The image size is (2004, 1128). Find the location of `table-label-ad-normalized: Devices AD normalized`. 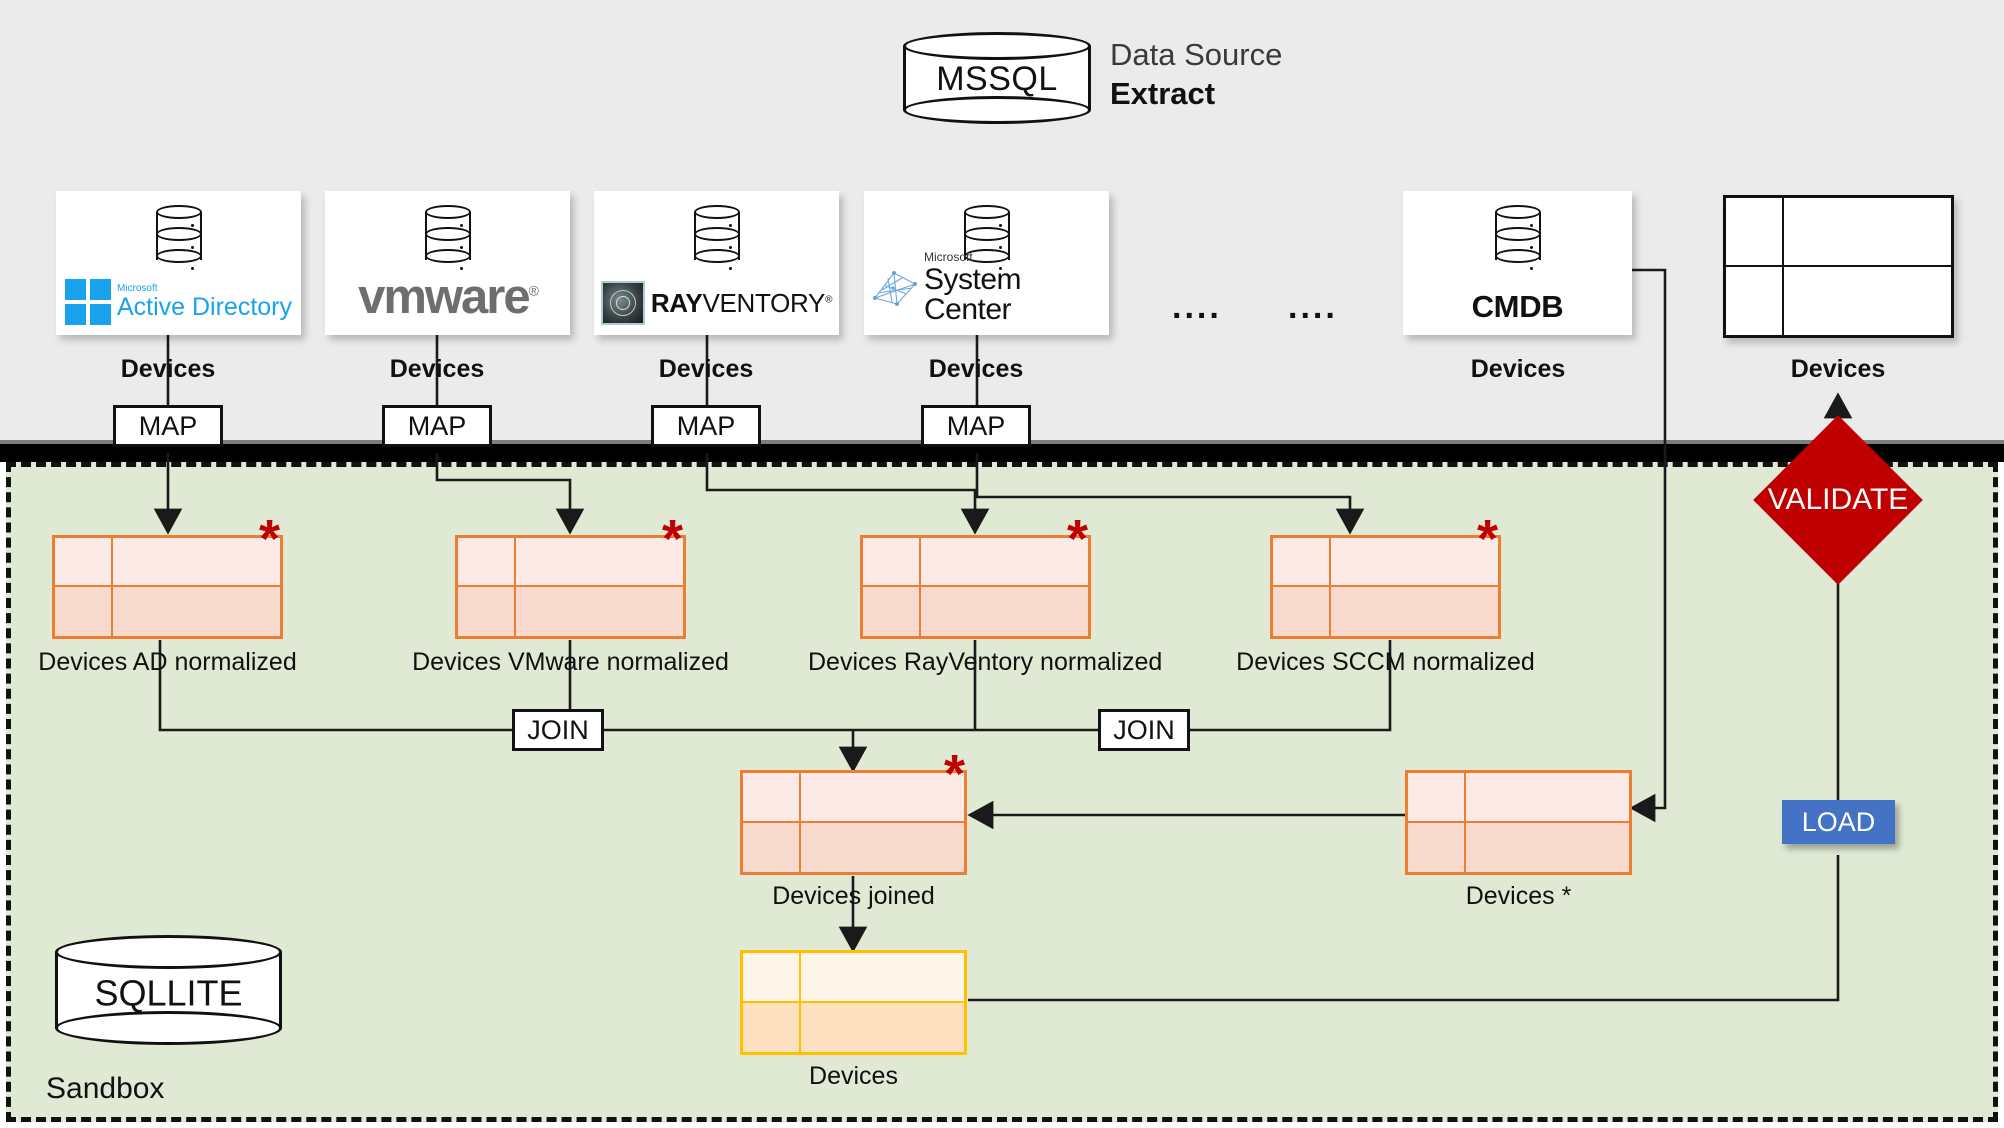

table-label-ad-normalized: Devices AD normalized is located at coordinates (167, 662).